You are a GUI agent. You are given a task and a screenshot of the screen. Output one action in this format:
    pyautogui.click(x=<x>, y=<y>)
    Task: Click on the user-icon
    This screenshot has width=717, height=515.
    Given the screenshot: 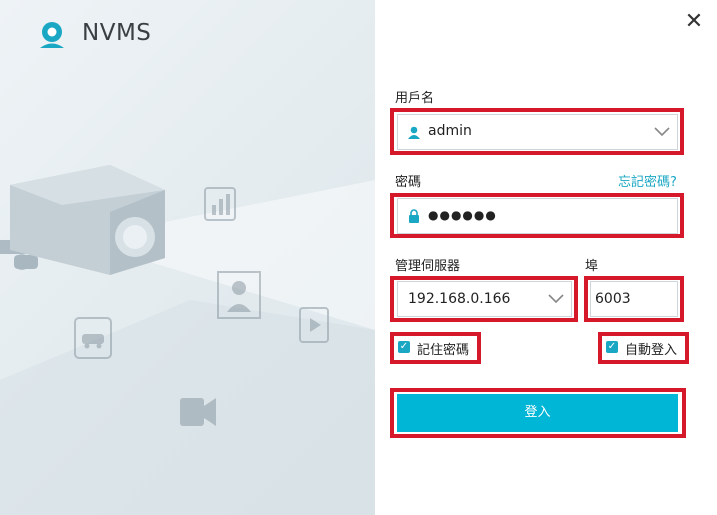 What is the action you would take?
    pyautogui.click(x=414, y=132)
    